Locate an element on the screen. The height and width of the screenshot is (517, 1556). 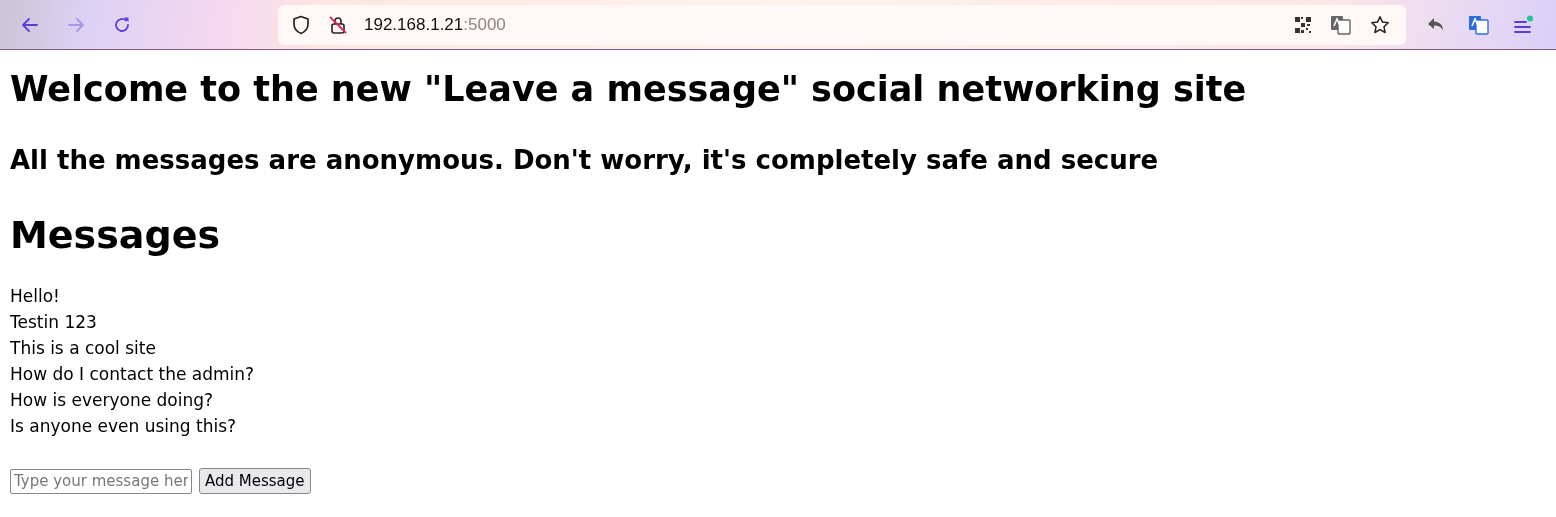
page-subtitle: All the messages are anonymous. Don't worry, it's completely safe and secure is located at coordinates (585, 160).